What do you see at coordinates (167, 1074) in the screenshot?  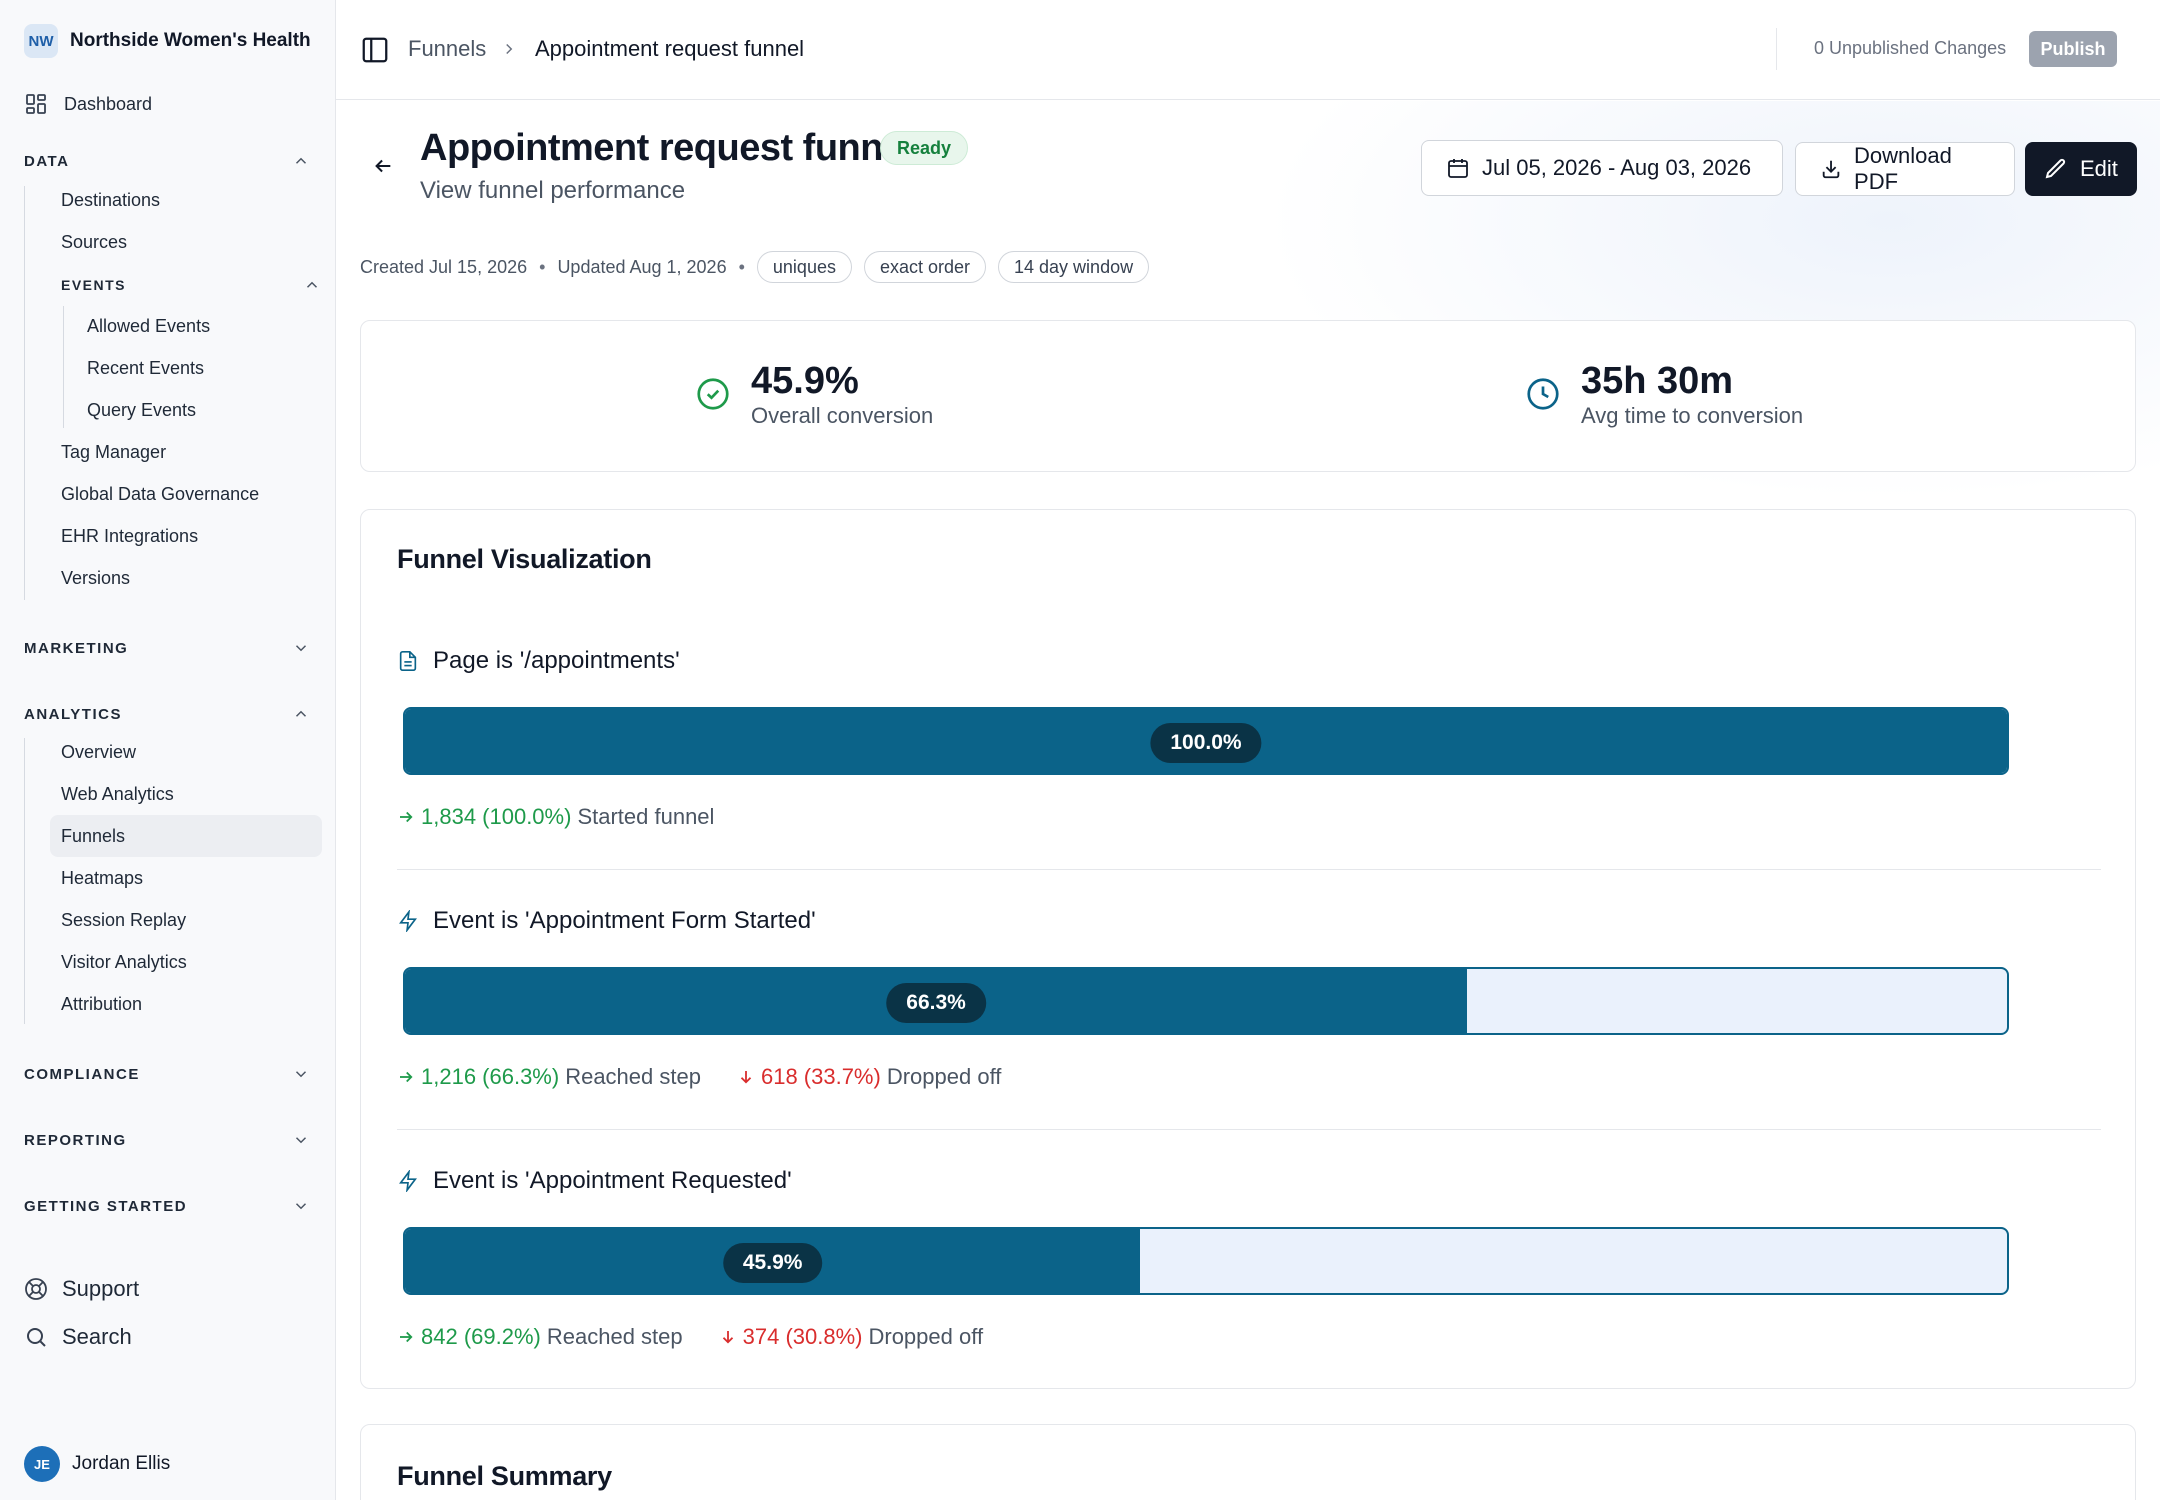 I see `section-compliance-toggle: COMPLIANCE` at bounding box center [167, 1074].